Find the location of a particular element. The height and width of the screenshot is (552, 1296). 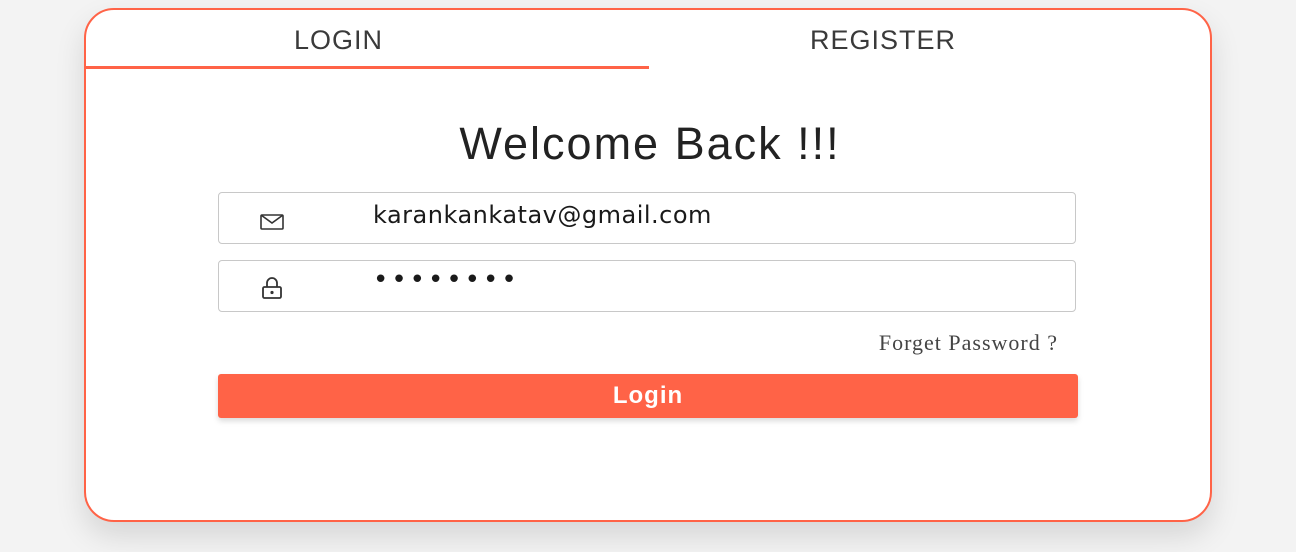

page-title: Welcome Back !!! is located at coordinates (650, 143).